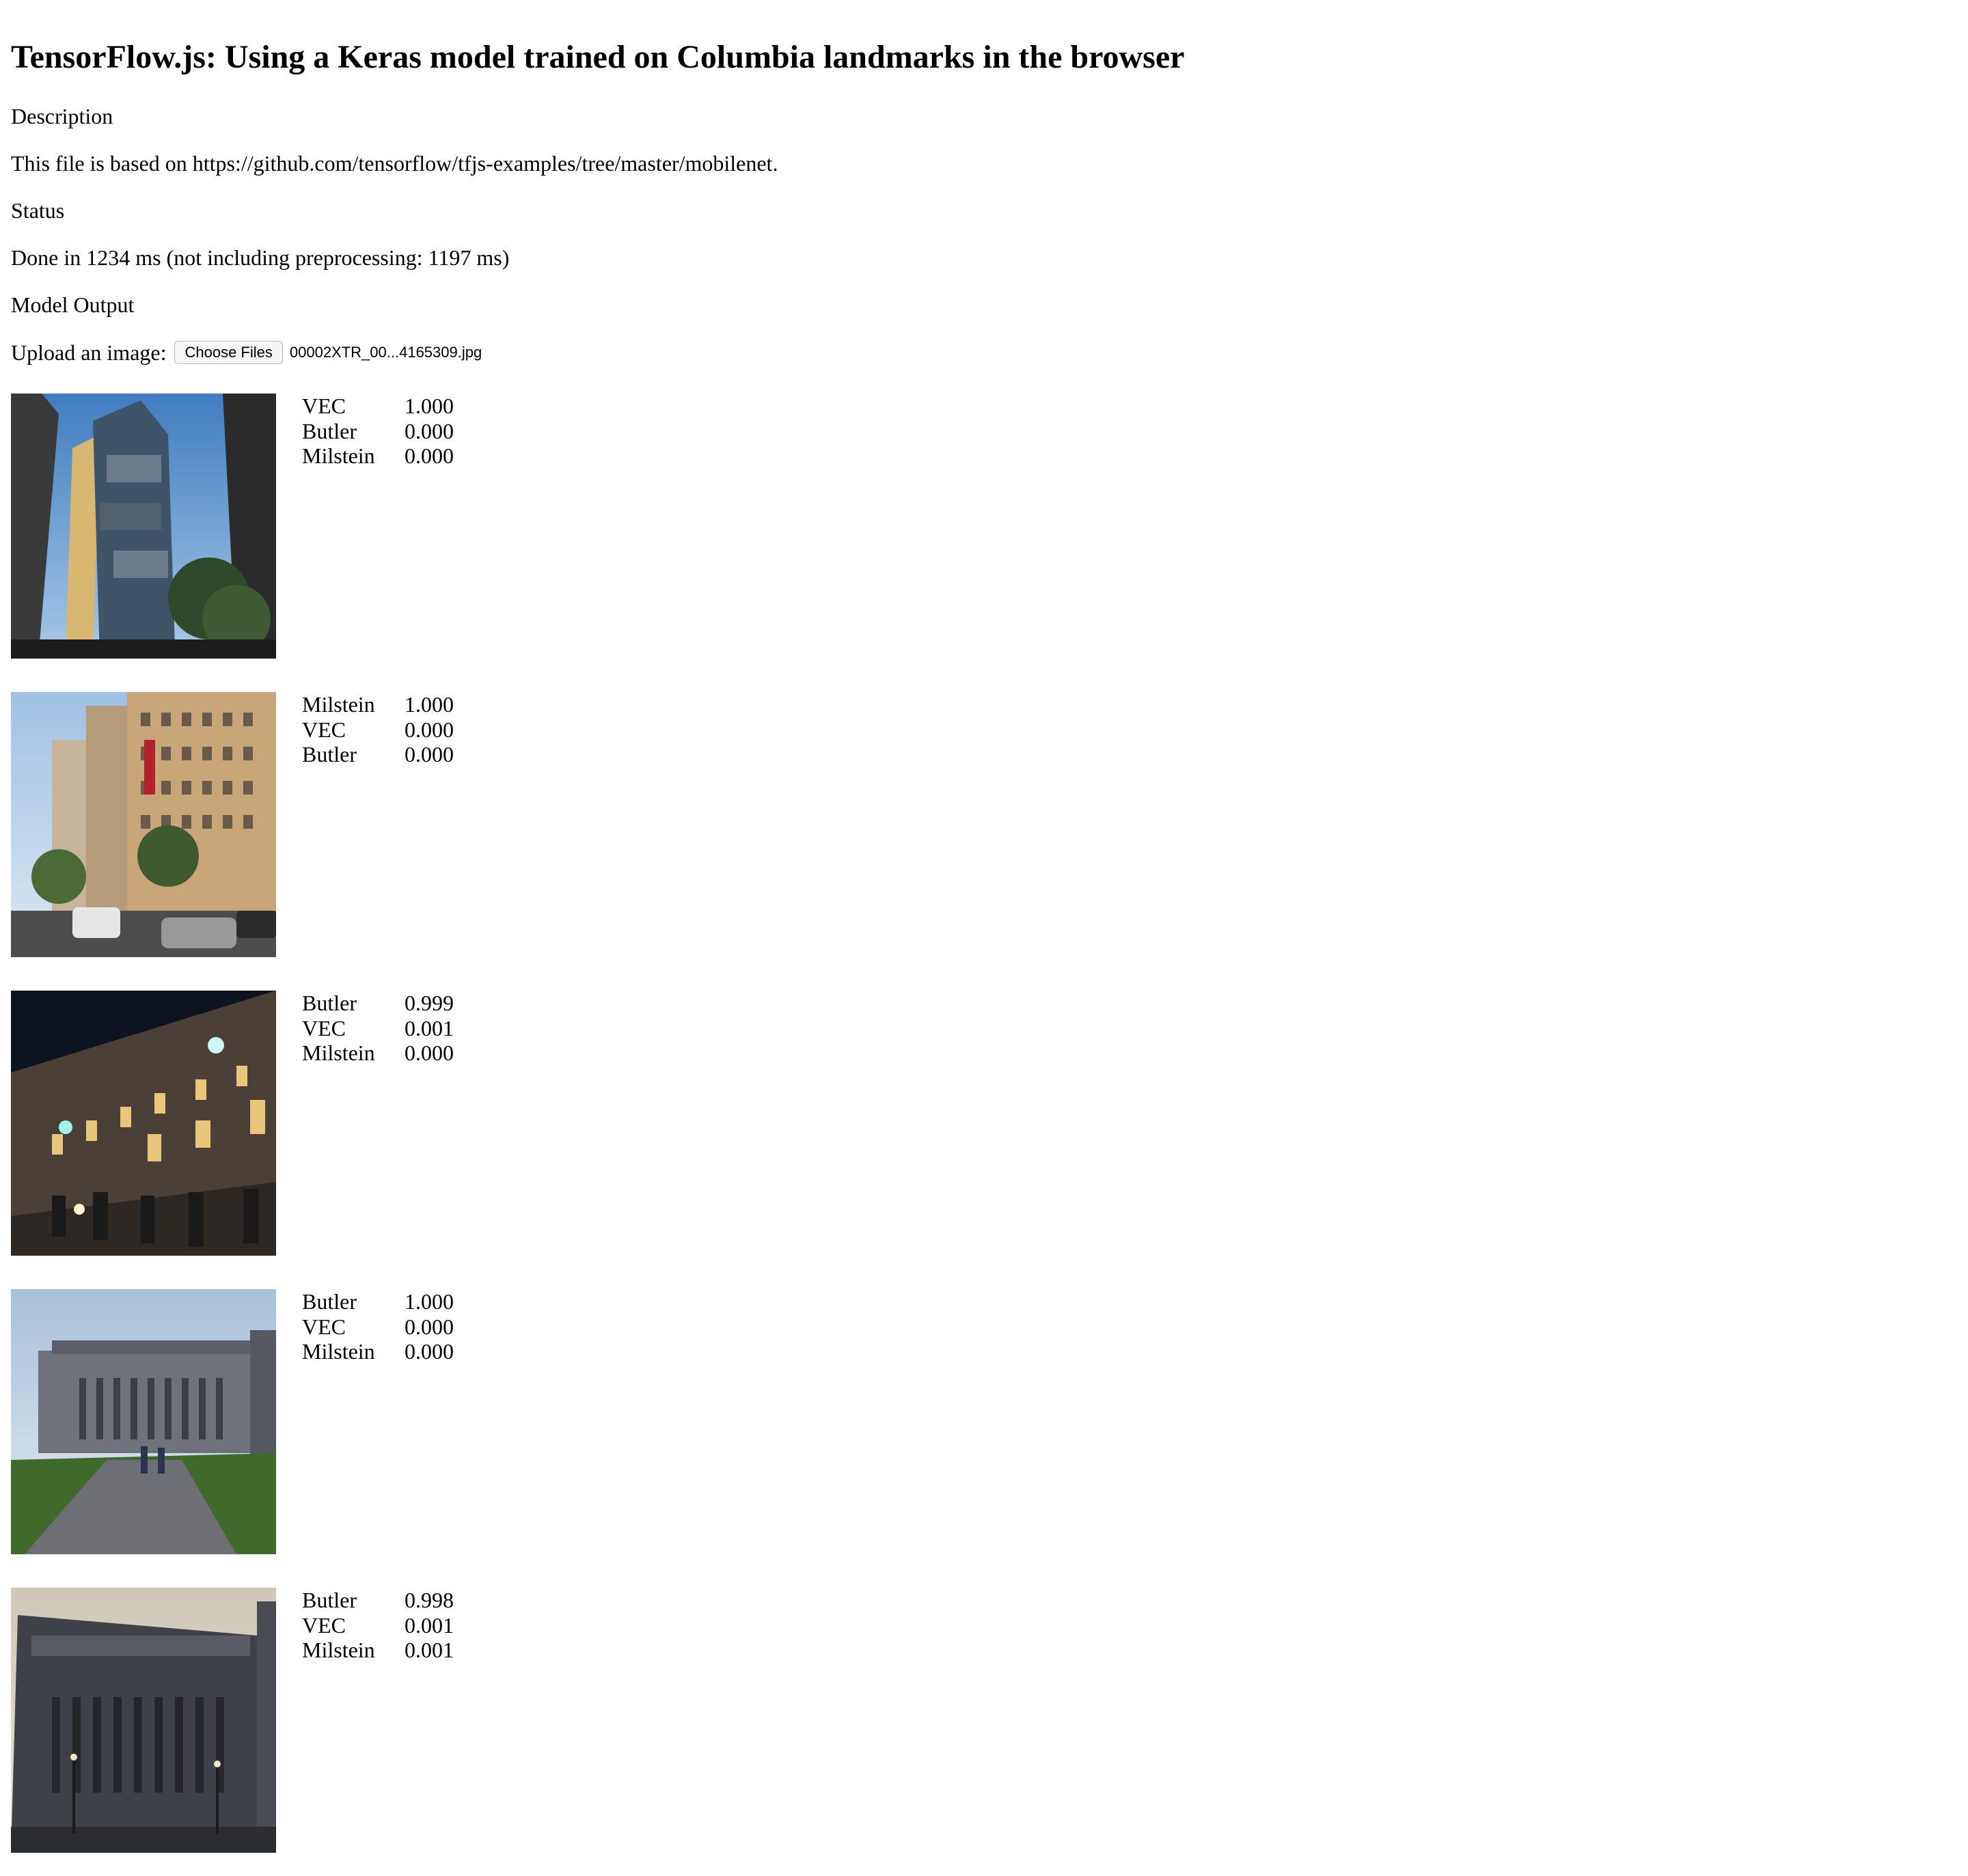 The width and height of the screenshot is (1968, 1876). I want to click on selected-file-name: 00002XTR_00...4165309.jpg, so click(385, 353).